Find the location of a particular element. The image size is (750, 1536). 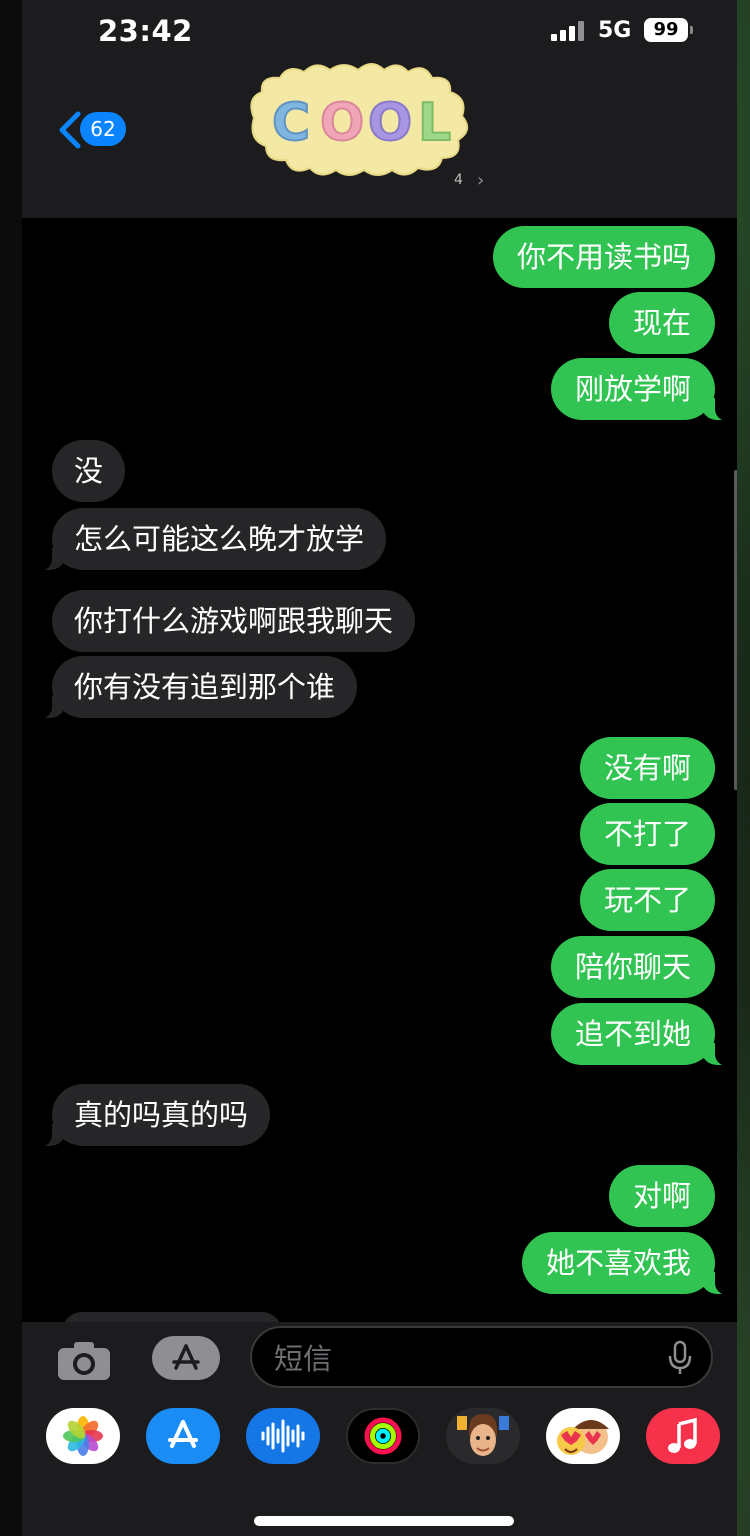

message-bubble-outgoing: 没有啊 is located at coordinates (647, 768).